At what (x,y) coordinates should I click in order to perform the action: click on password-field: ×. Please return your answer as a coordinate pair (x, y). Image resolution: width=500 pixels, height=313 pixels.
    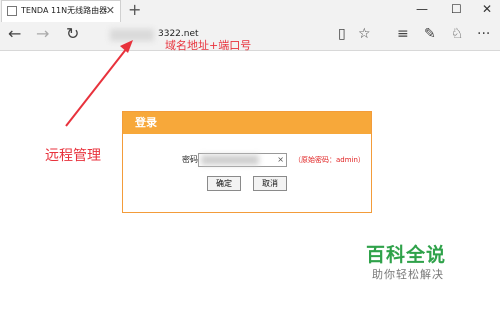
    Looking at the image, I should click on (242, 160).